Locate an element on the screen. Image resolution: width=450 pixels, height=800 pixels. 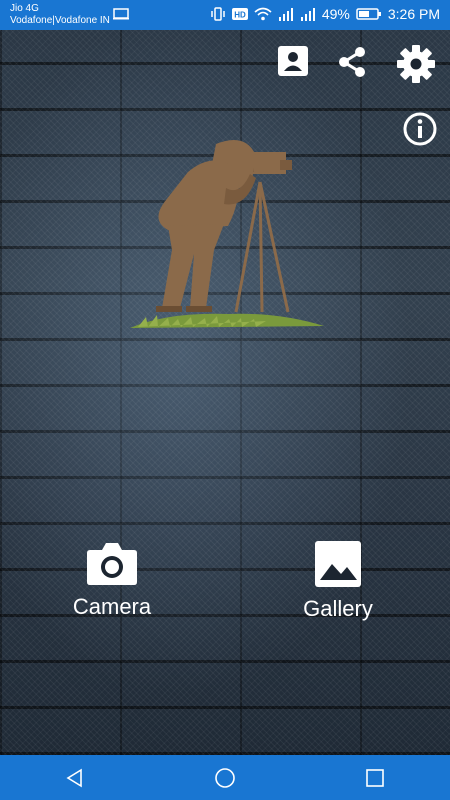
home-icon is located at coordinates (225, 777).